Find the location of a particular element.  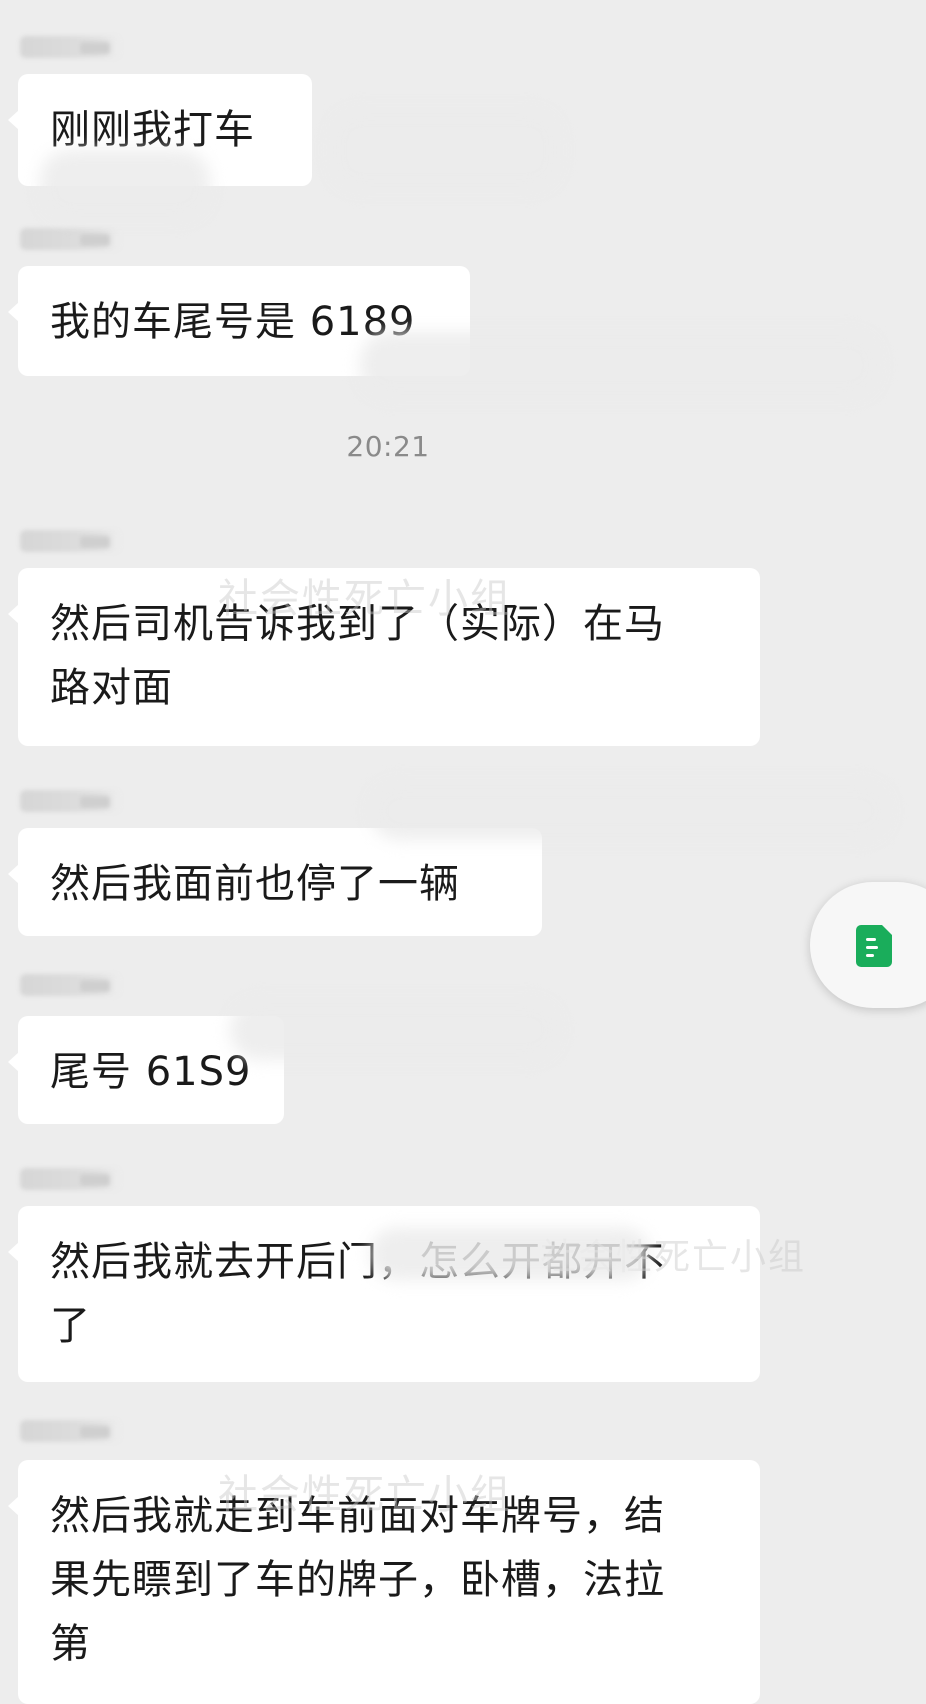

message-bubble: 我的车尾号是 6189 is located at coordinates (239, 321).